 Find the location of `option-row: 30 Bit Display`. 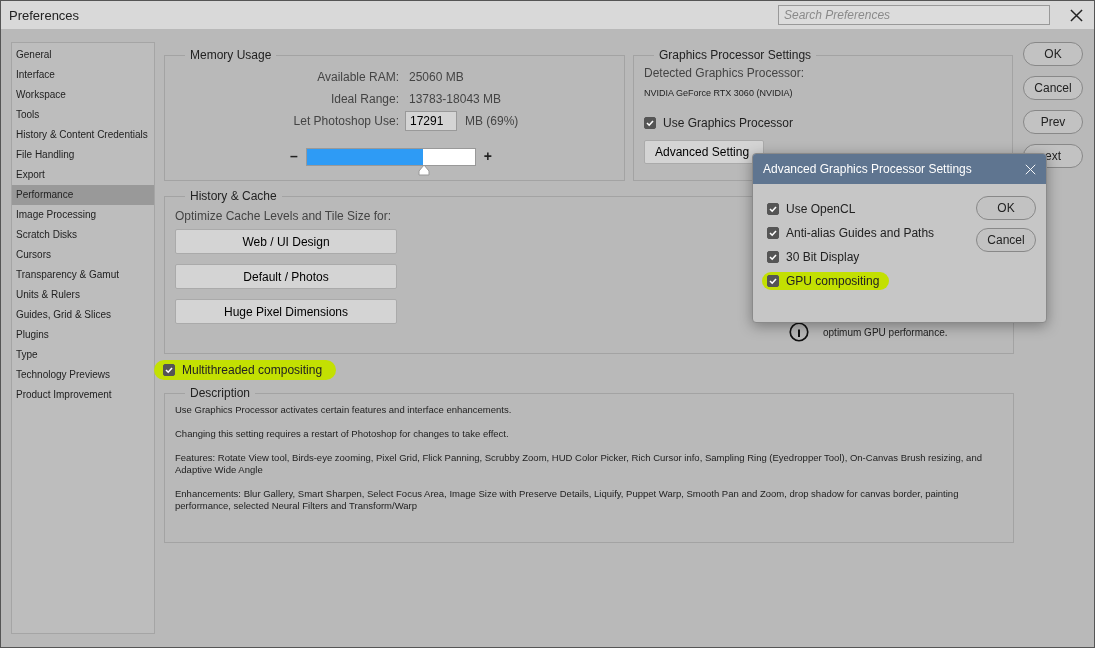

option-row: 30 Bit Display is located at coordinates (816, 257).